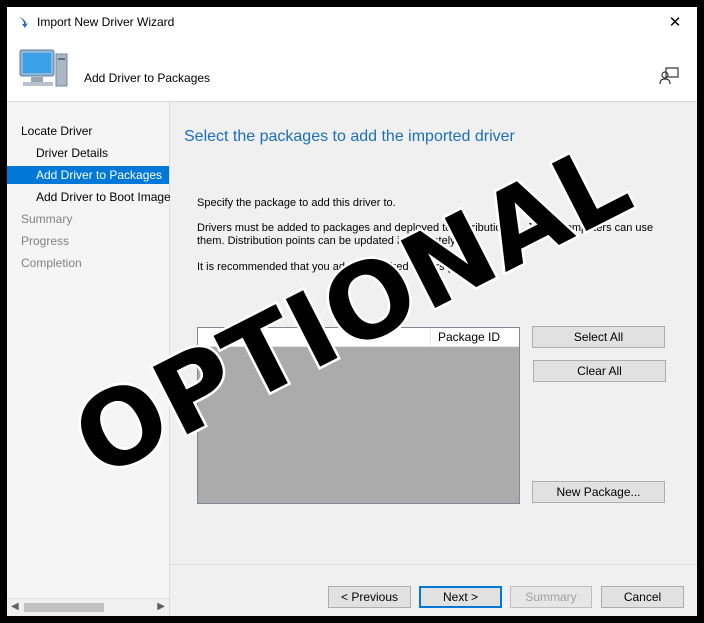 The image size is (704, 623). Describe the element at coordinates (64, 607) in the screenshot. I see `scrollbar-thumb` at that location.